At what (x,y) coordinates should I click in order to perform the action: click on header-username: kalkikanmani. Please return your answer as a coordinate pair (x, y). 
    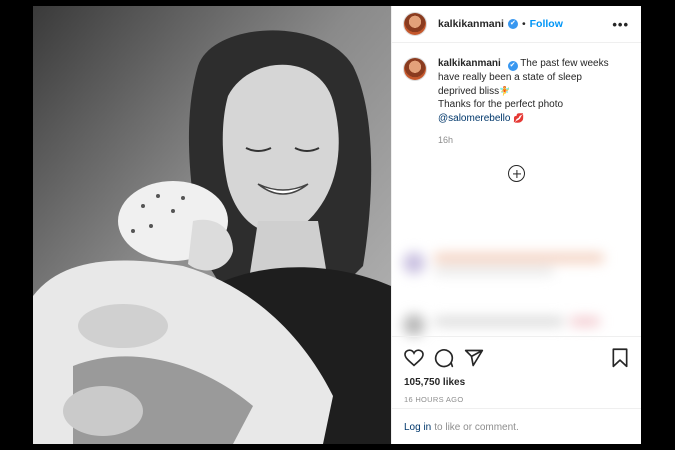
    Looking at the image, I should click on (471, 24).